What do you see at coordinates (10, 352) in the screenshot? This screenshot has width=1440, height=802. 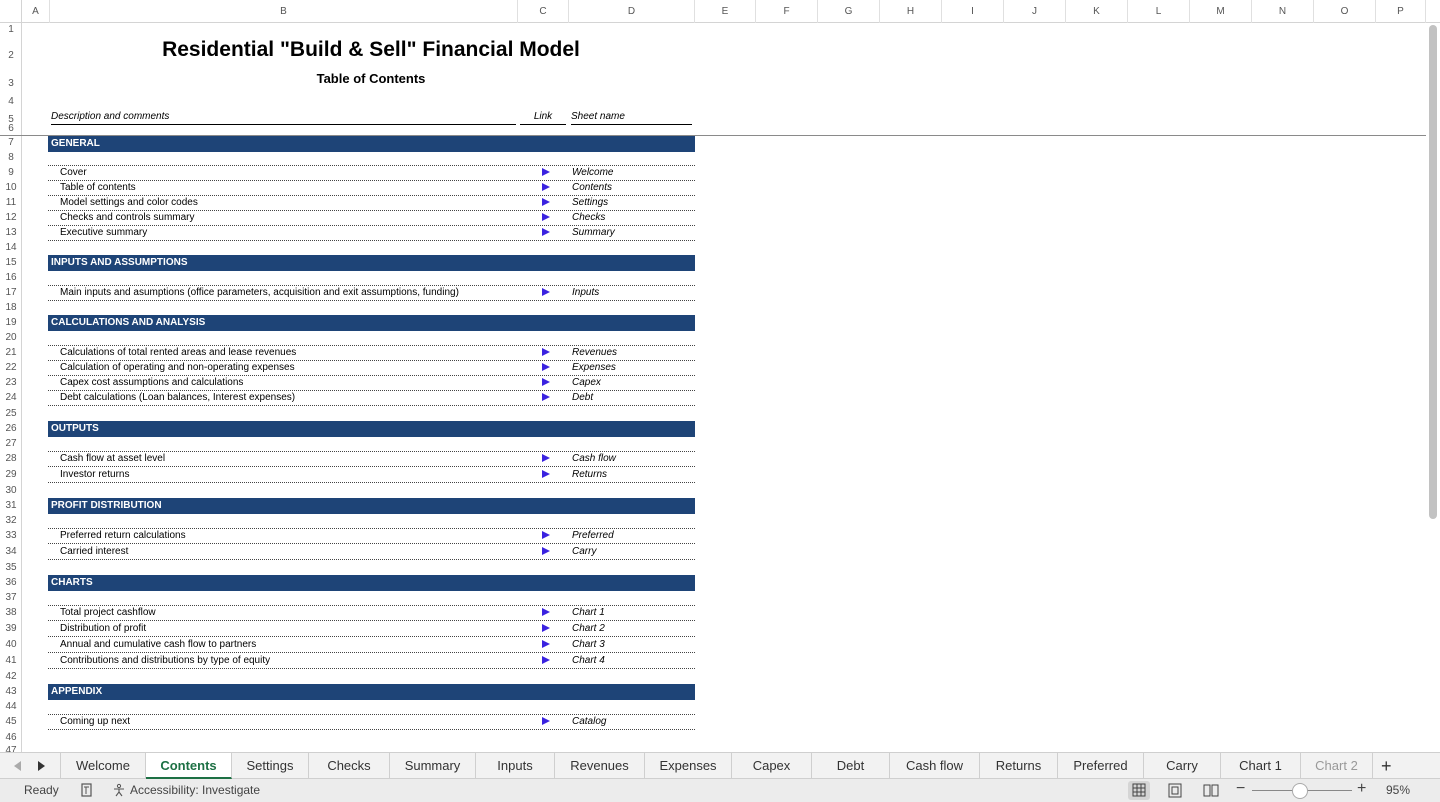 I see `row-header-cell: 21` at bounding box center [10, 352].